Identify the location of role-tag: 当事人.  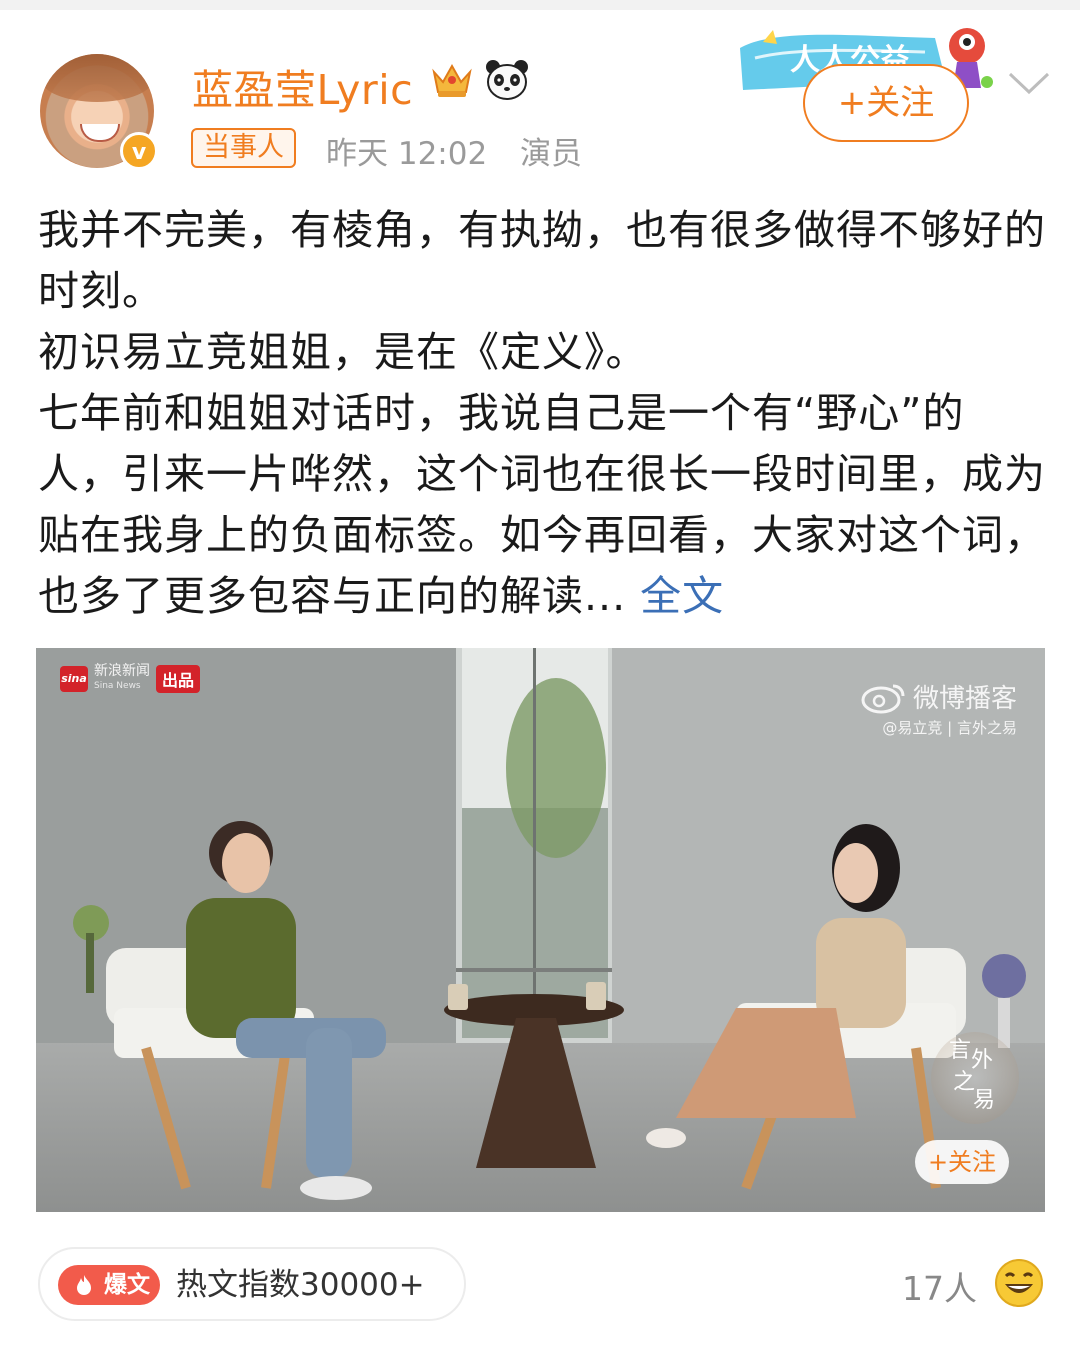
(243, 148).